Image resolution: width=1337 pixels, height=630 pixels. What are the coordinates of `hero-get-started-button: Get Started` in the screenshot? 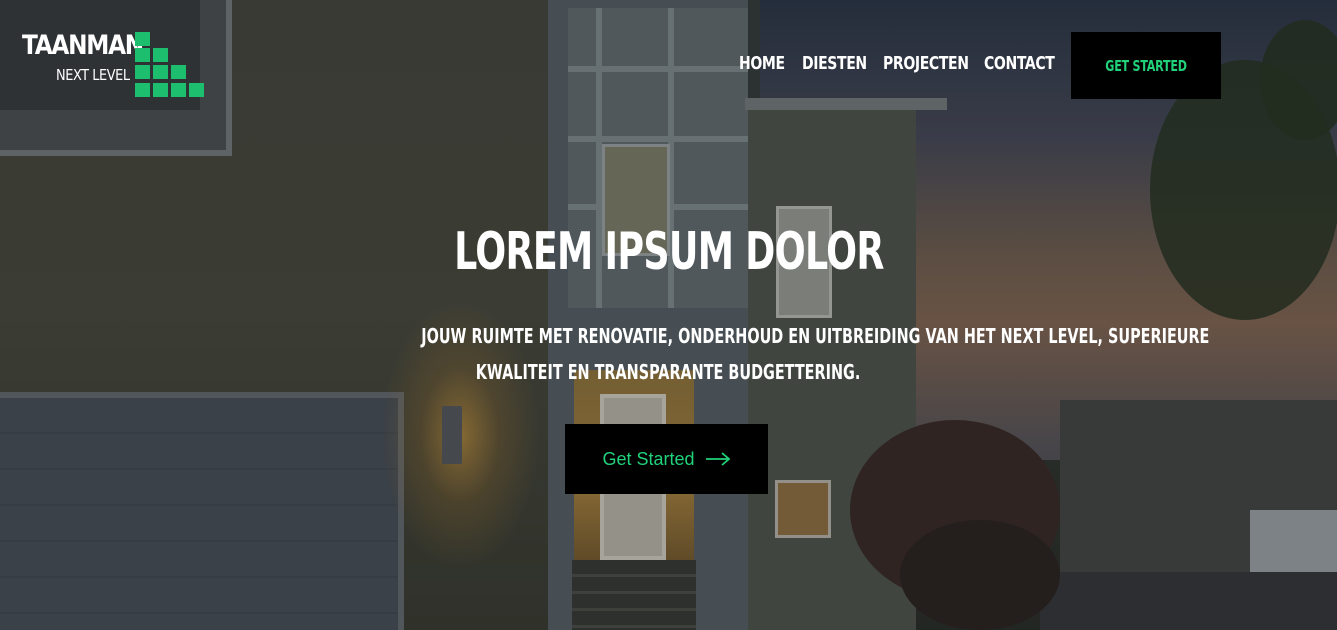 It's located at (666, 459).